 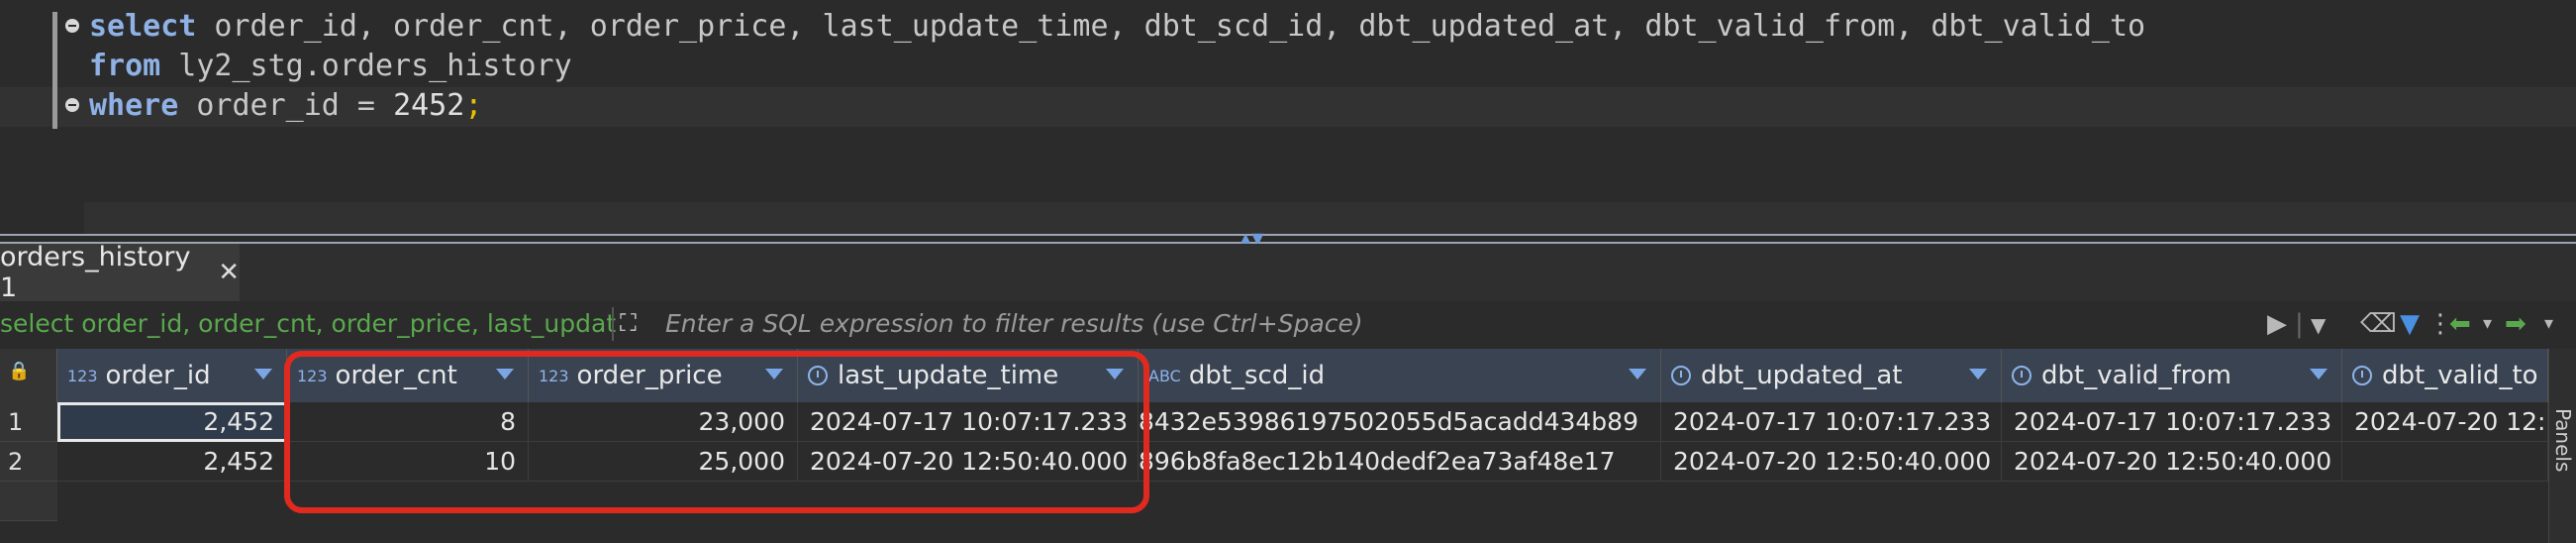 What do you see at coordinates (28, 422) in the screenshot?
I see `row-number: 1` at bounding box center [28, 422].